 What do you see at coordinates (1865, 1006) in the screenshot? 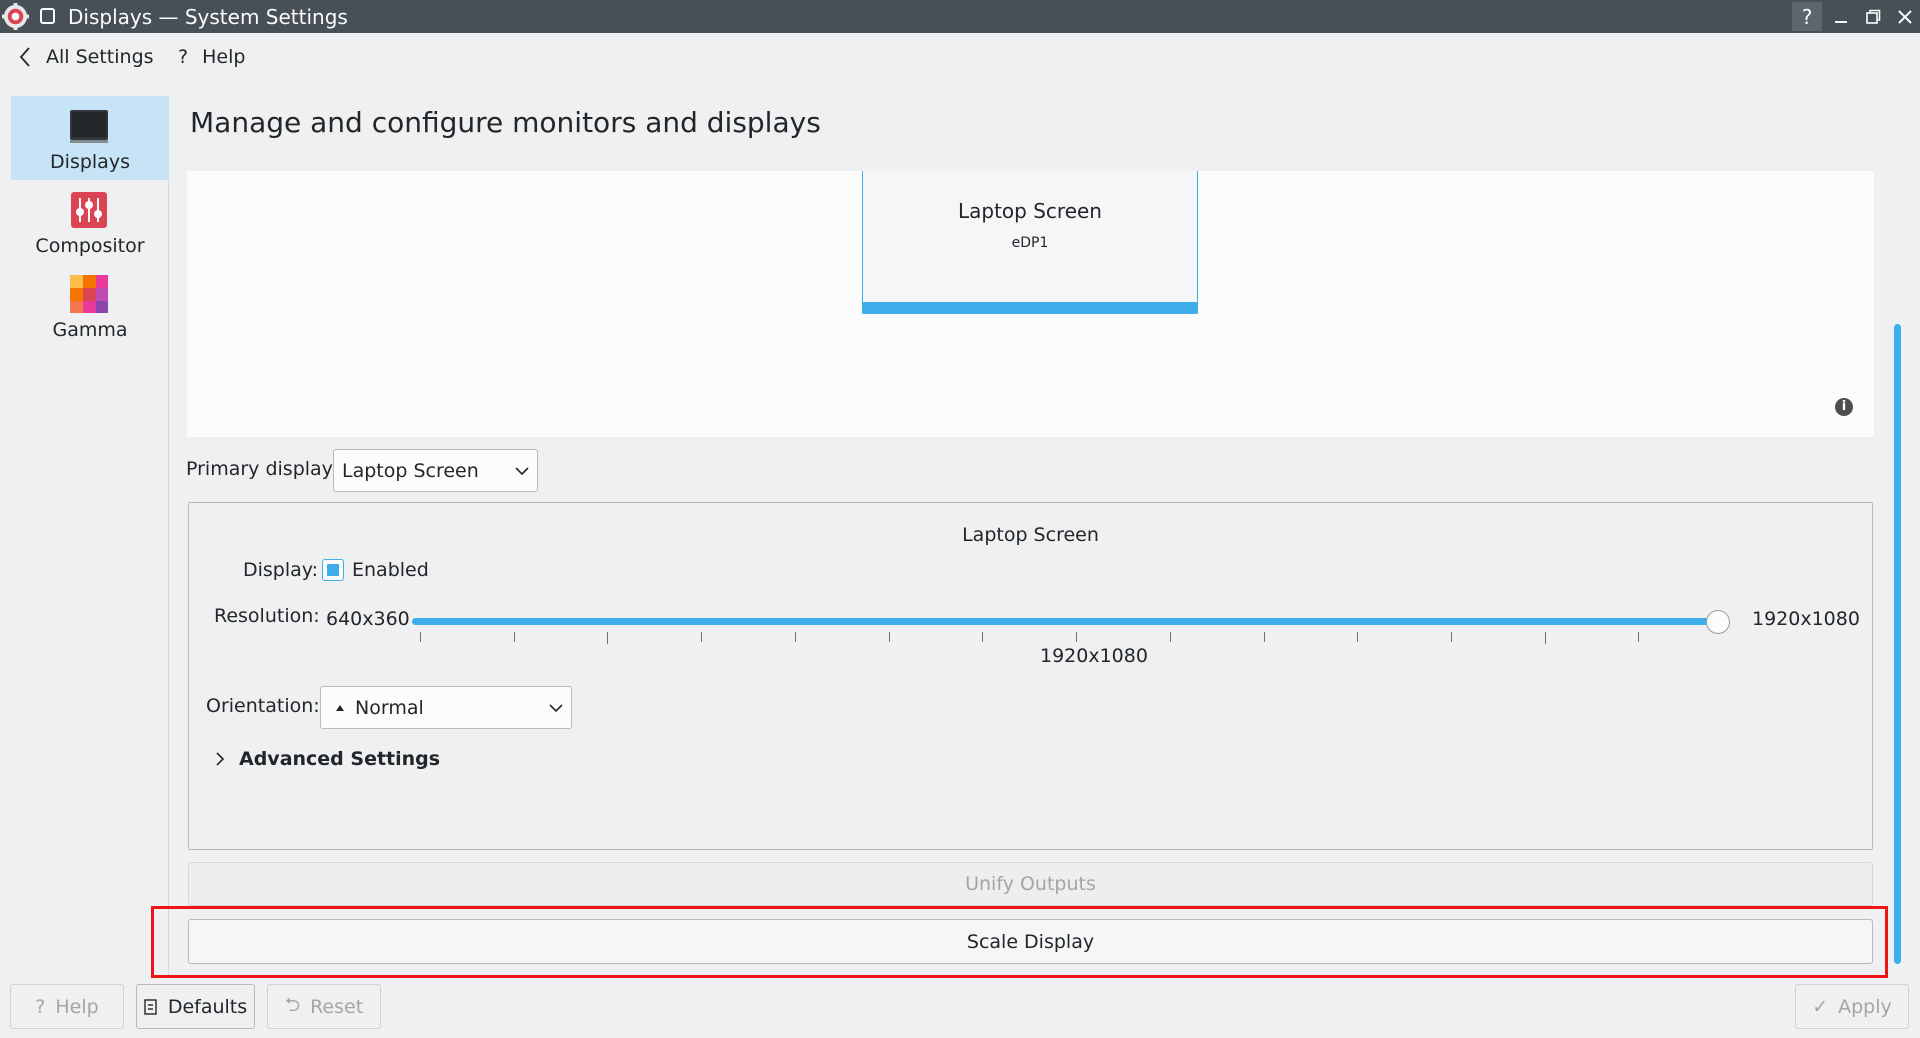
I see `apply-label: Apply` at bounding box center [1865, 1006].